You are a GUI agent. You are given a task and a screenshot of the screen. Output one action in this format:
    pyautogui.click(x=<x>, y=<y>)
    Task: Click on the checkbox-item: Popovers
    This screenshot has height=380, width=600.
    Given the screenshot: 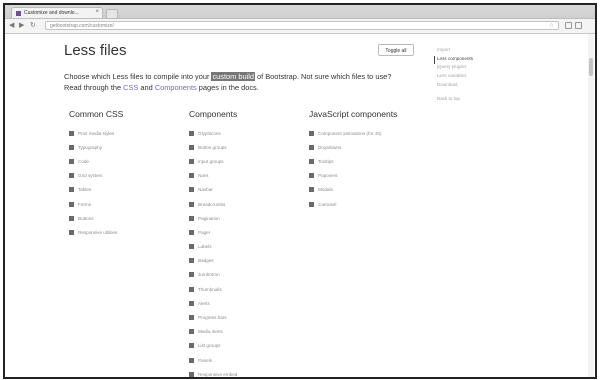 What is the action you would take?
    pyautogui.click(x=353, y=176)
    